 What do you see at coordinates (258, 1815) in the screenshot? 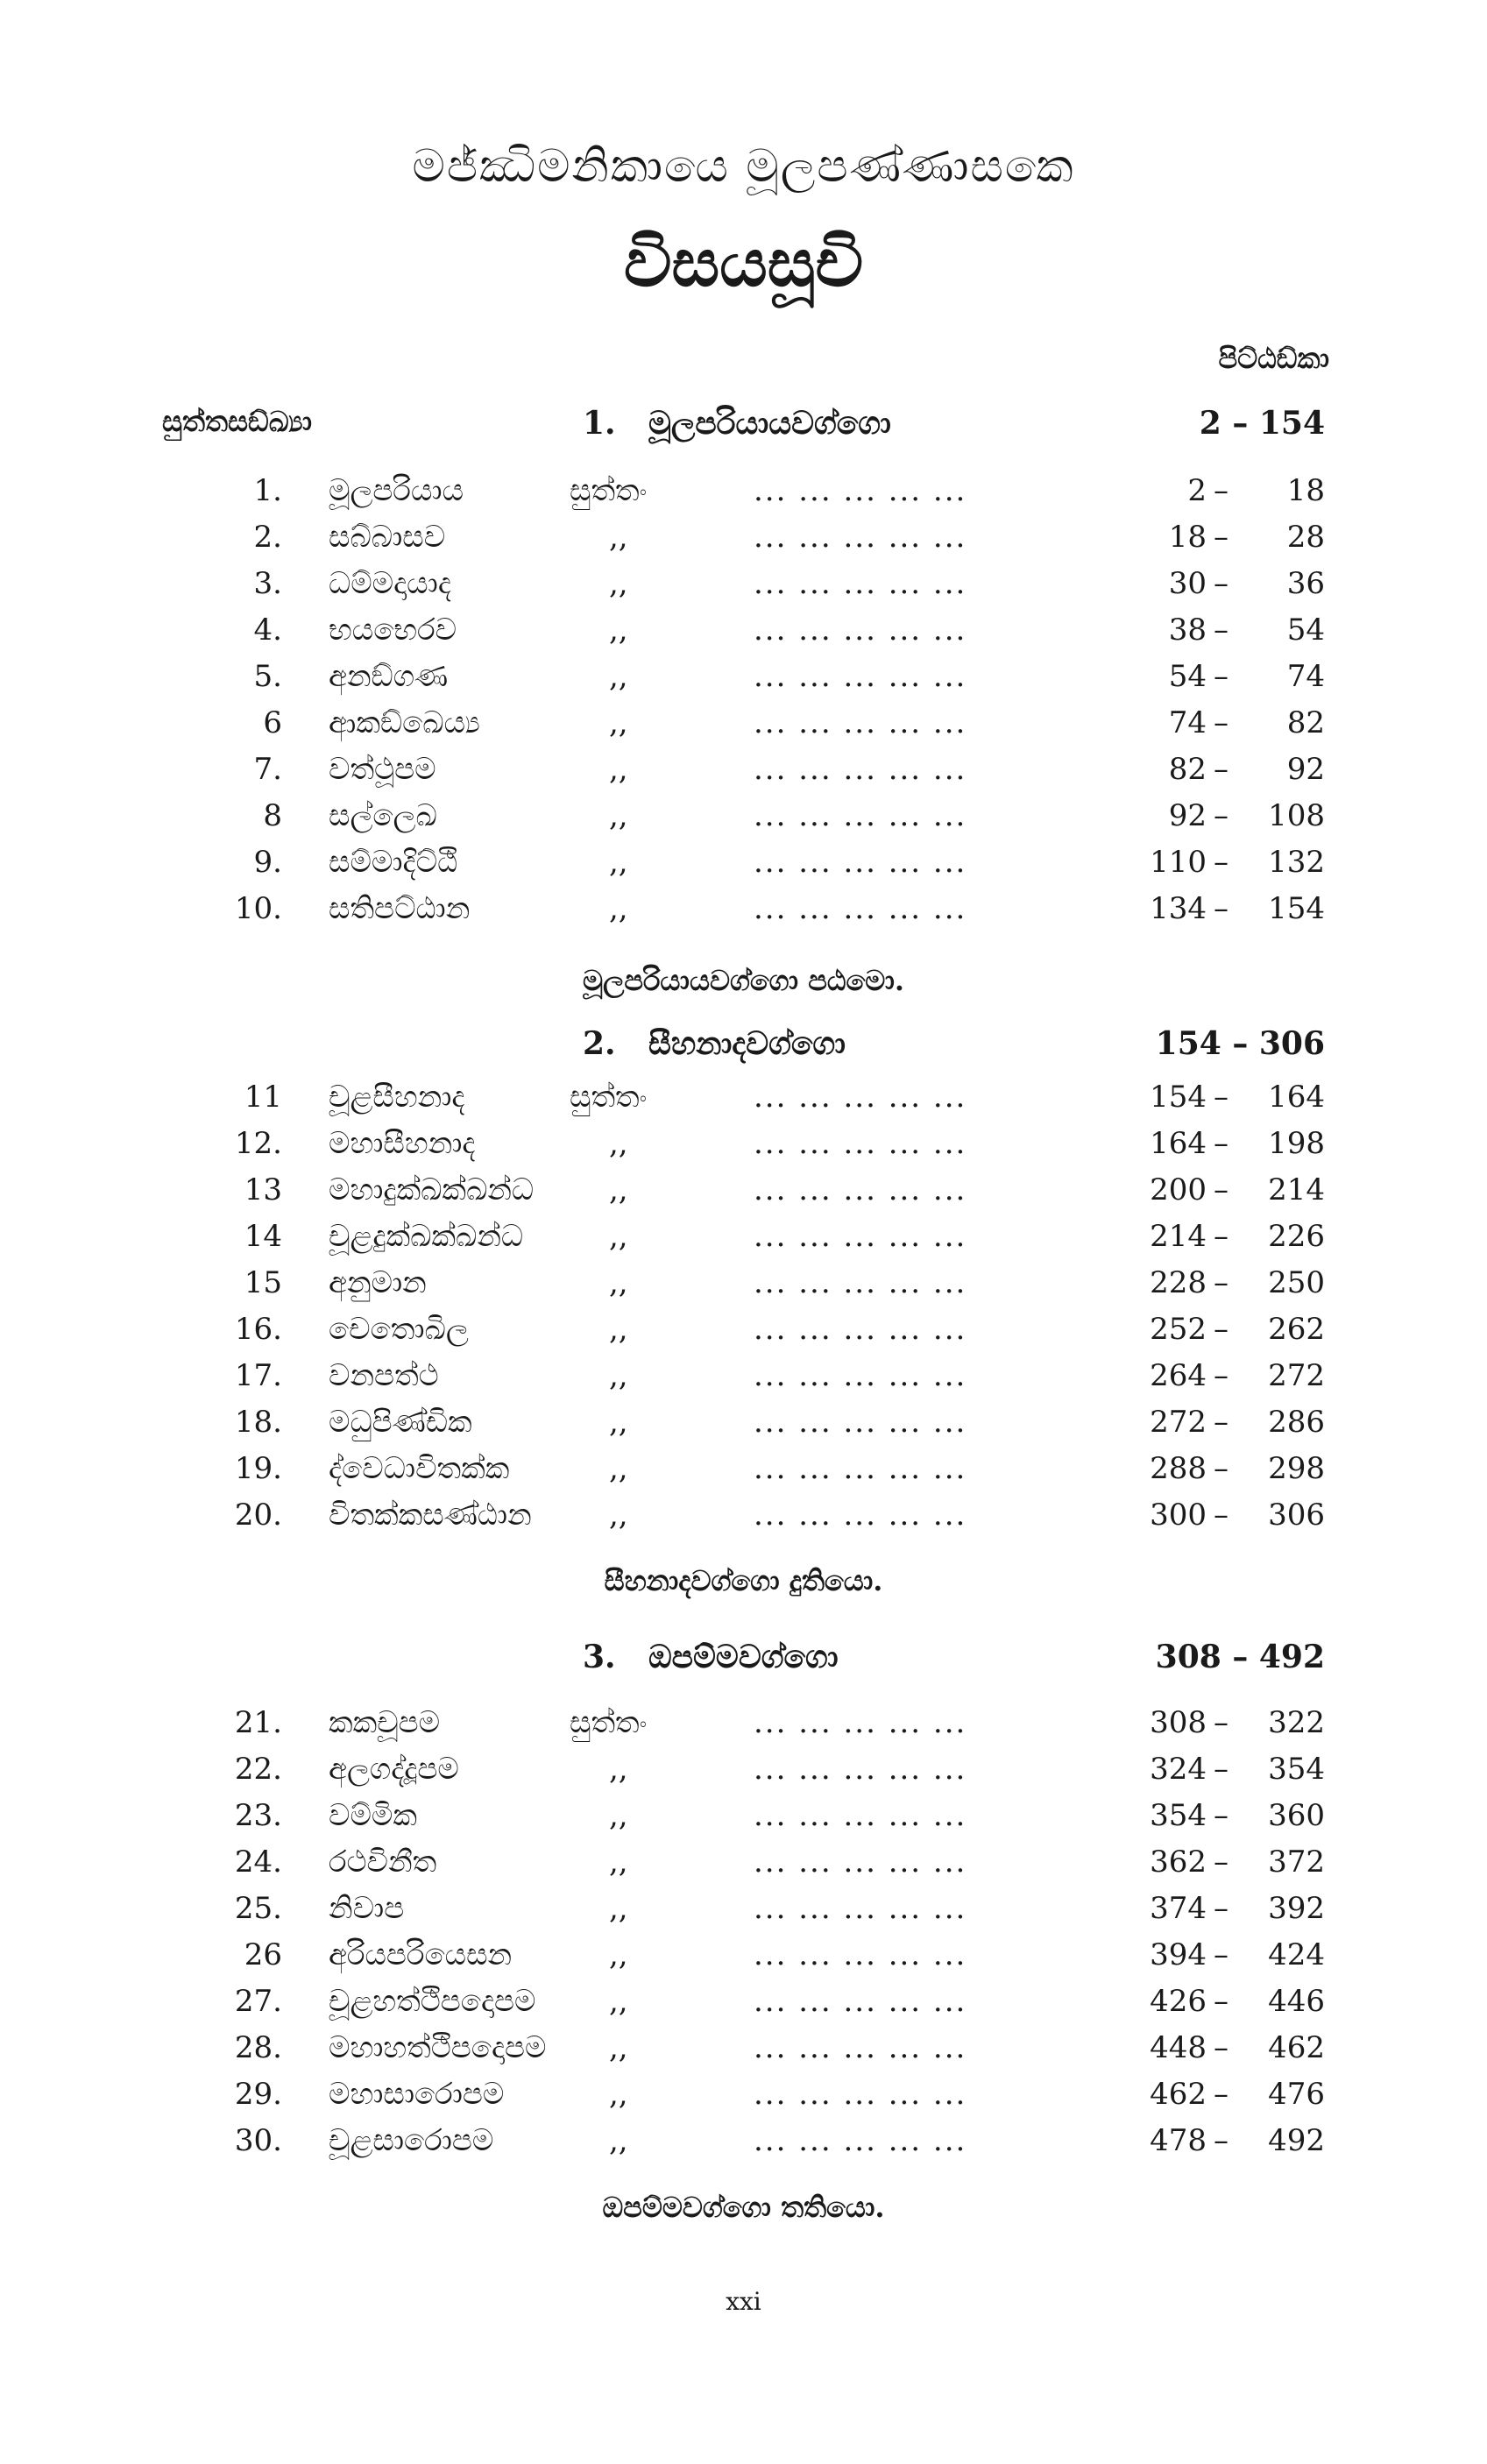
I see `sutta-number: 23.` at bounding box center [258, 1815].